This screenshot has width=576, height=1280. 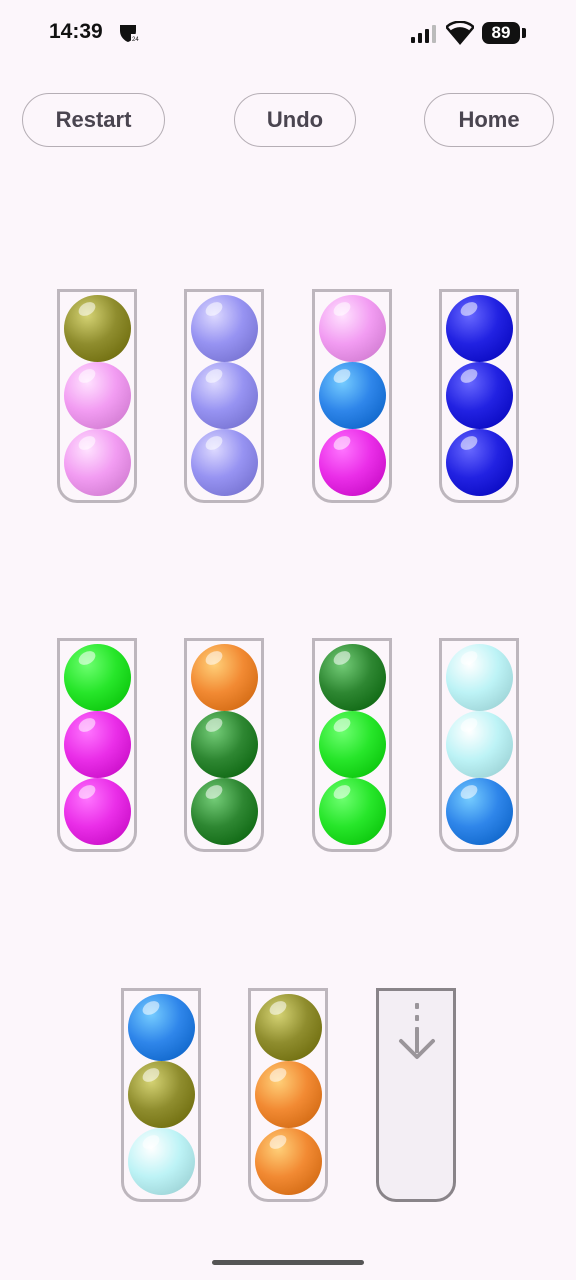 What do you see at coordinates (76, 31) in the screenshot?
I see `status-time: 14:39` at bounding box center [76, 31].